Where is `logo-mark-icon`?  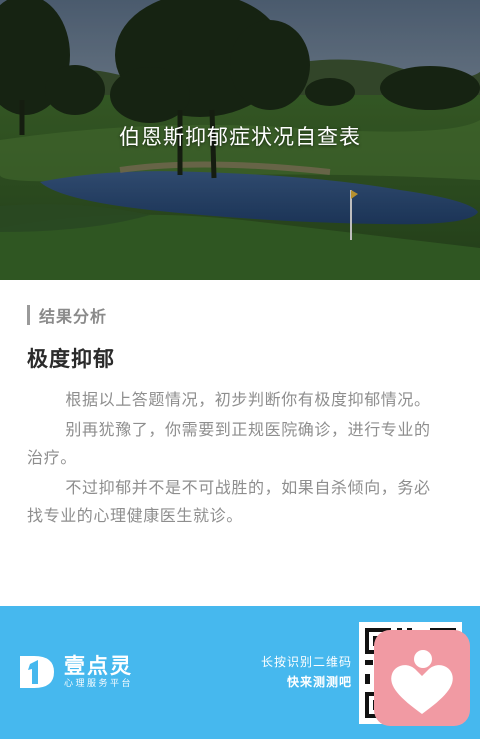
logo-mark-icon is located at coordinates (37, 672).